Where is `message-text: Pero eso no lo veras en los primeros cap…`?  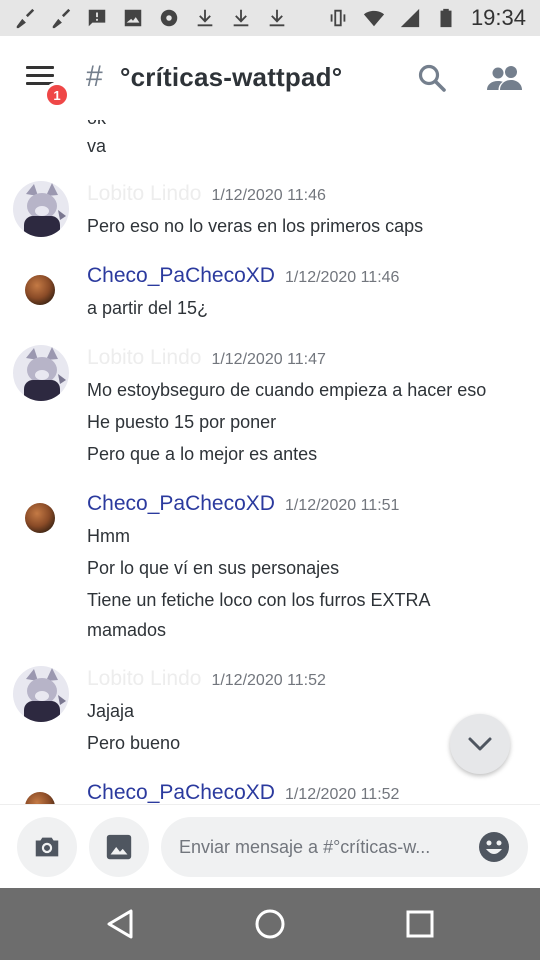
message-text: Pero eso no lo veras en los primeros cap… is located at coordinates (255, 226).